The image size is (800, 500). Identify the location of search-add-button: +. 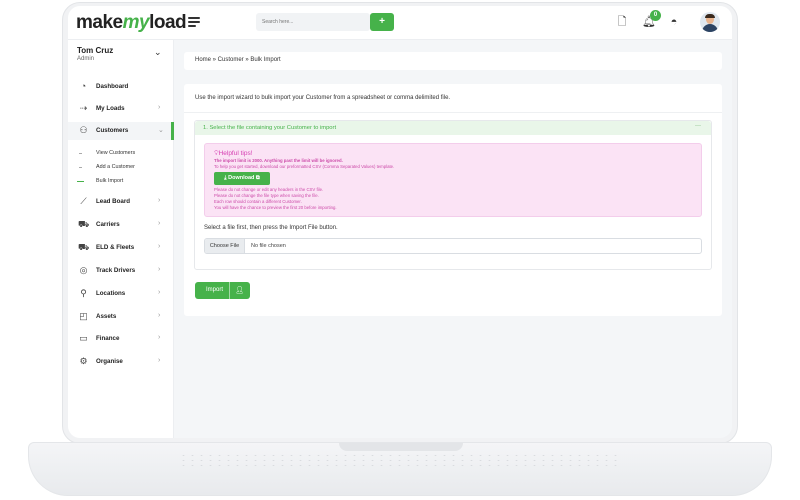
(382, 22).